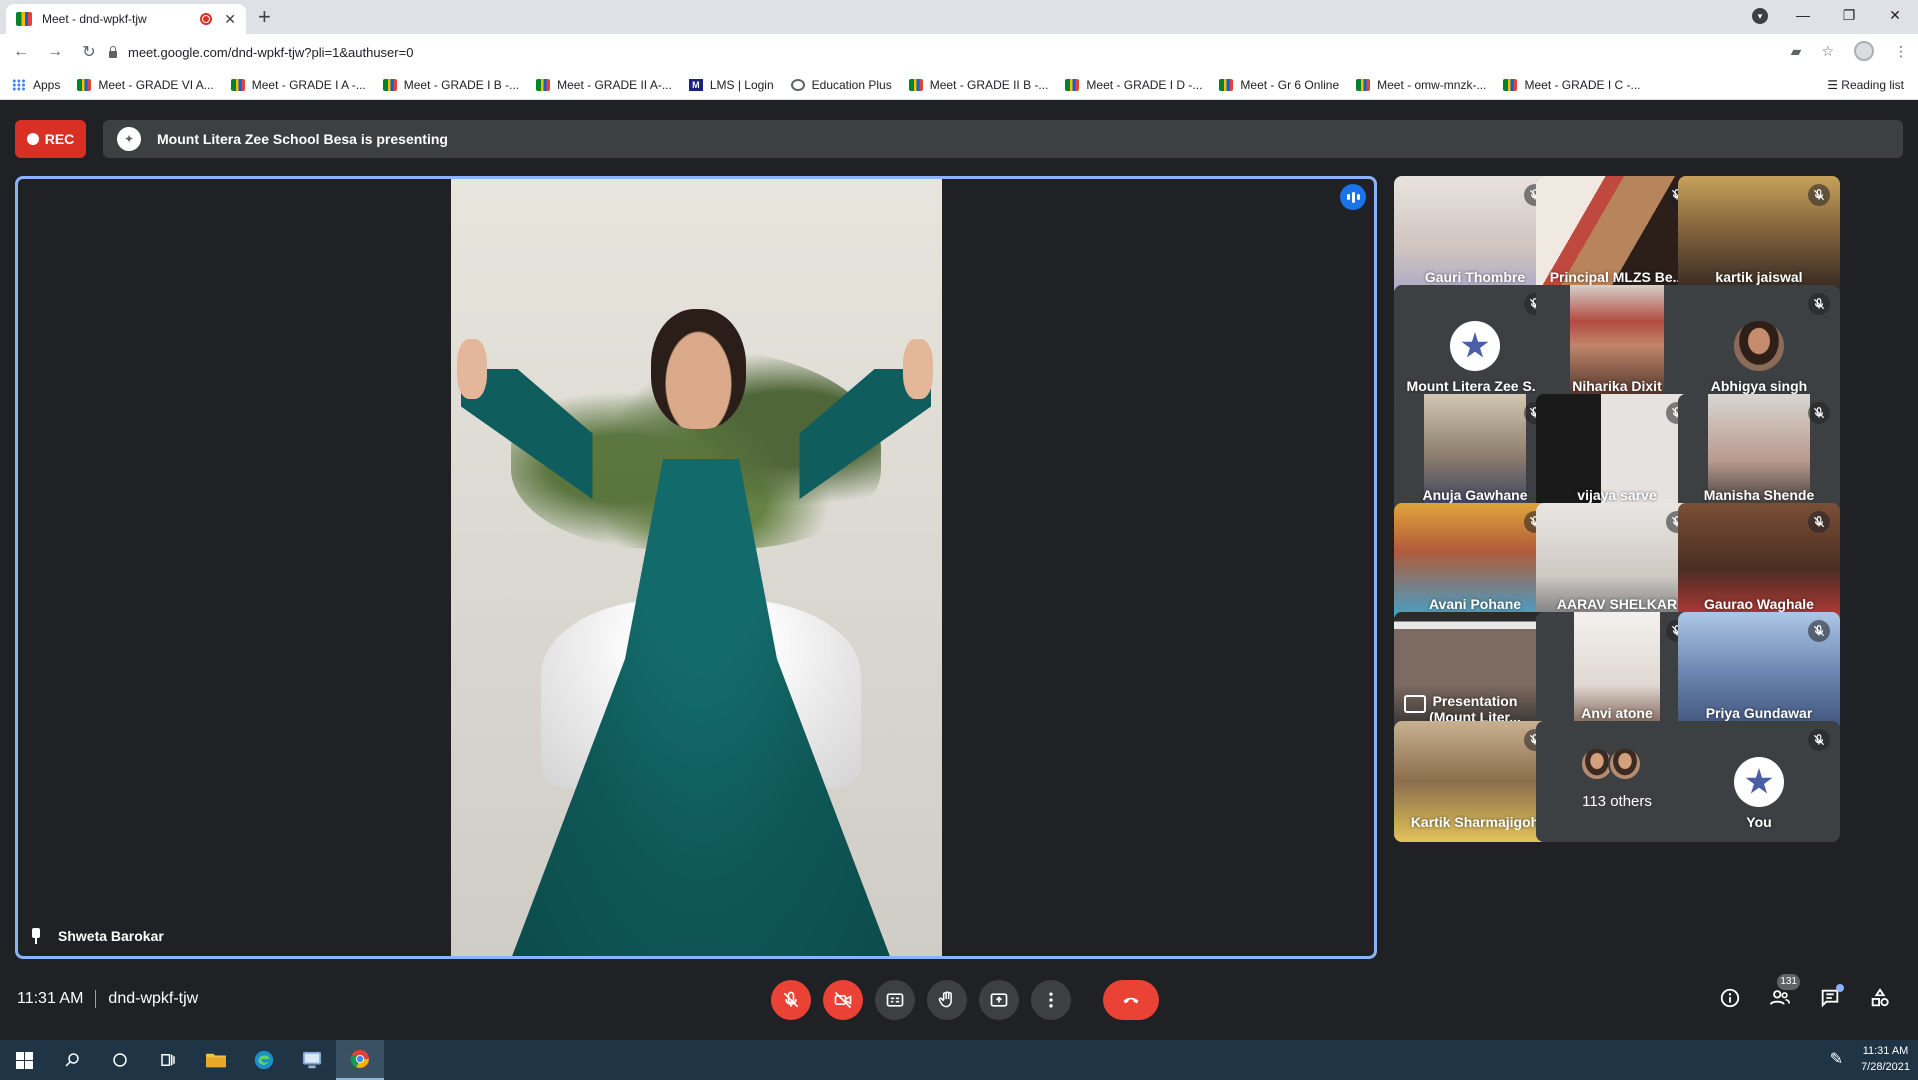 The width and height of the screenshot is (1918, 1080). Describe the element at coordinates (1617, 672) in the screenshot. I see `participant-tile: Anvi atone` at that location.